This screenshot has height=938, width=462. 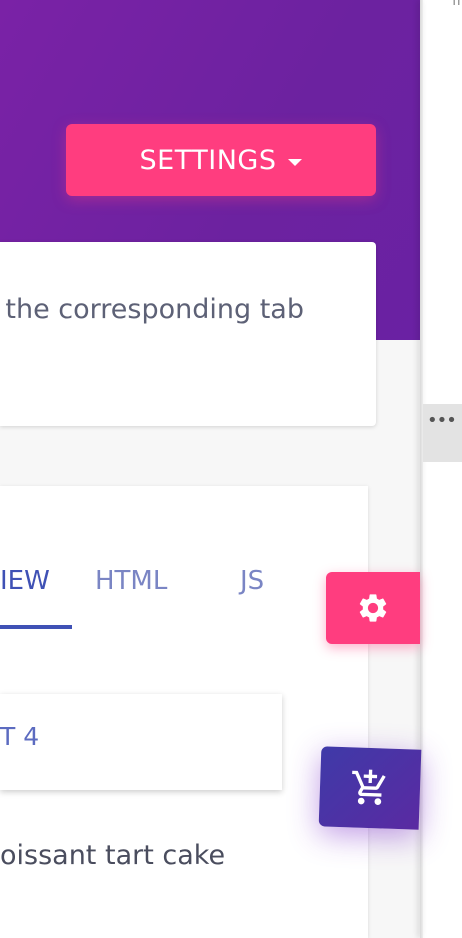 What do you see at coordinates (141, 742) in the screenshot?
I see `inner-card: T 4` at bounding box center [141, 742].